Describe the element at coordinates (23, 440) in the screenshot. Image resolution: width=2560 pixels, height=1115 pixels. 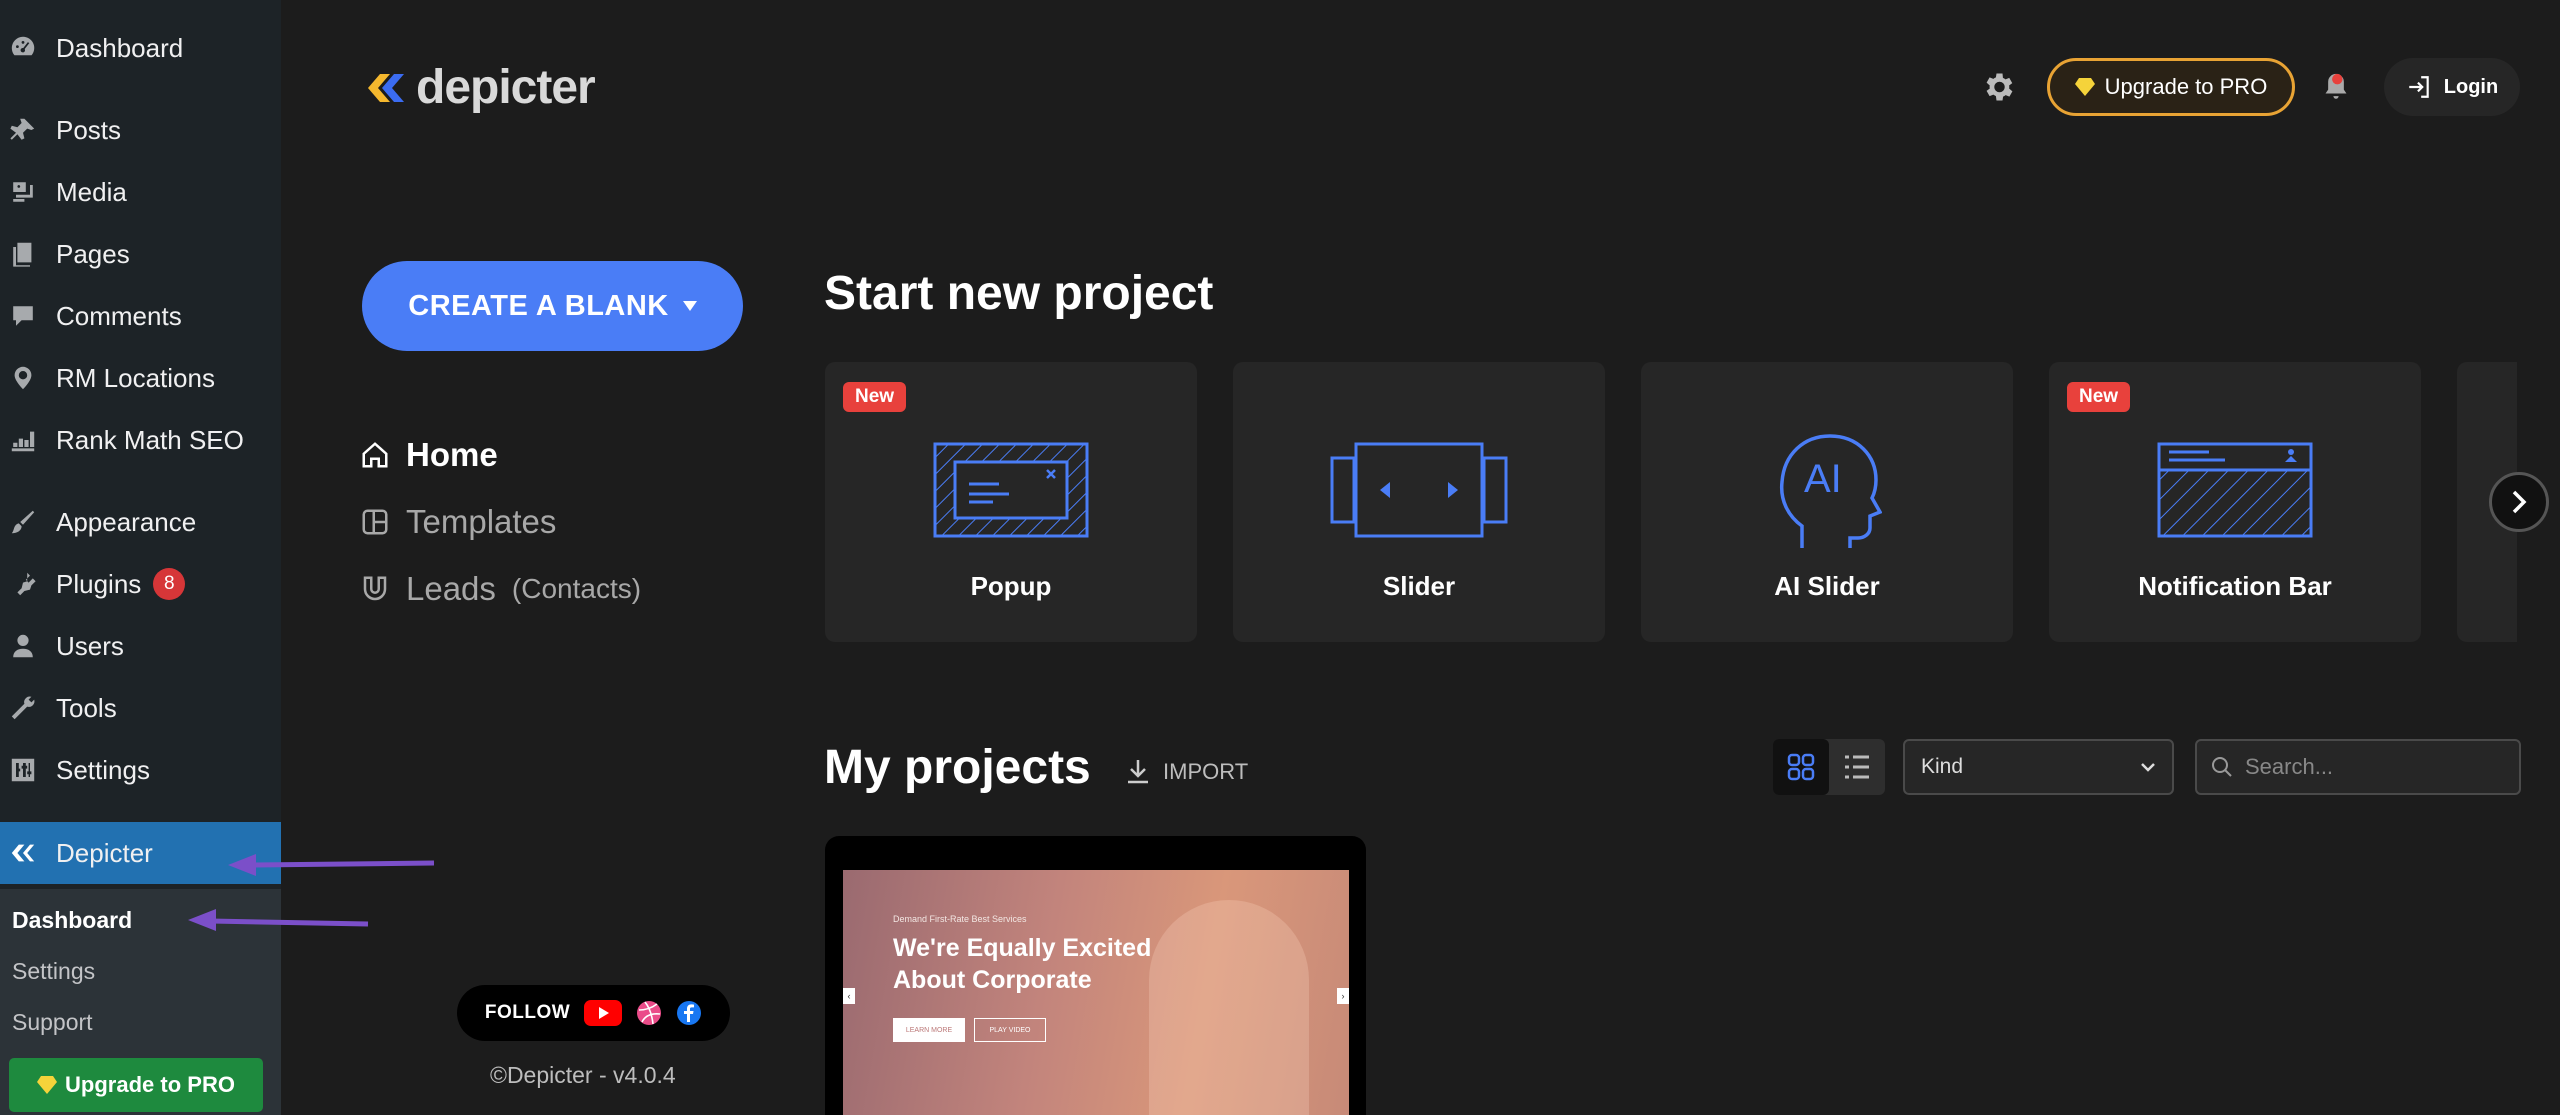
I see `chart-icon` at that location.